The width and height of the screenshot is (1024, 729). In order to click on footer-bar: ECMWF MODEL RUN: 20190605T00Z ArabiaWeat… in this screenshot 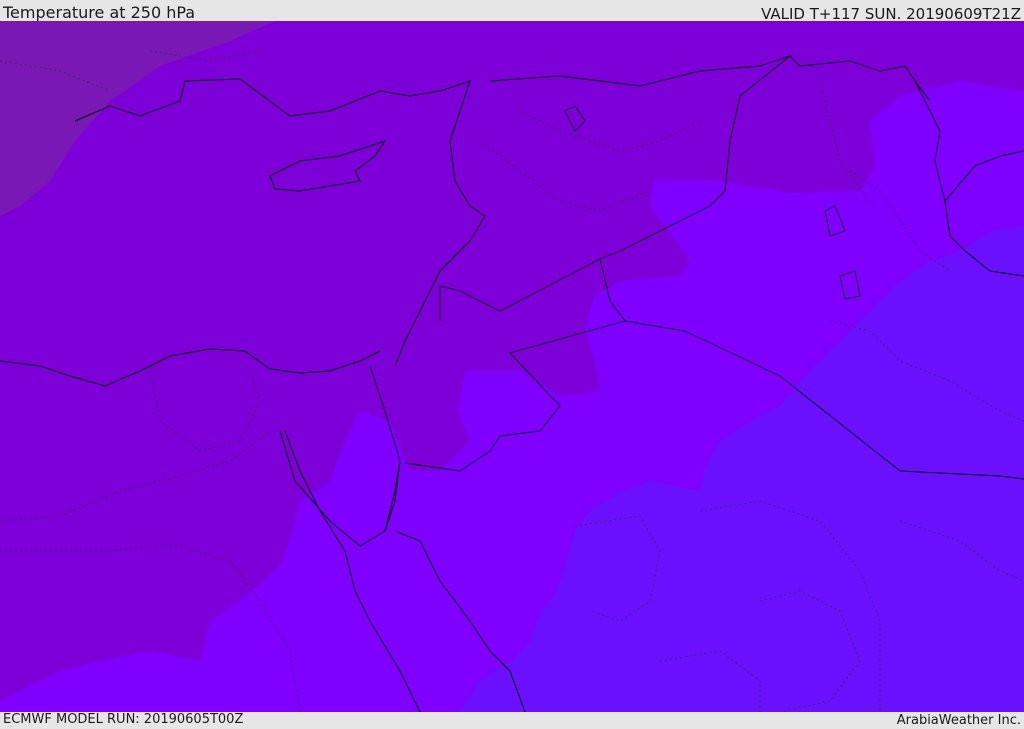, I will do `click(512, 720)`.